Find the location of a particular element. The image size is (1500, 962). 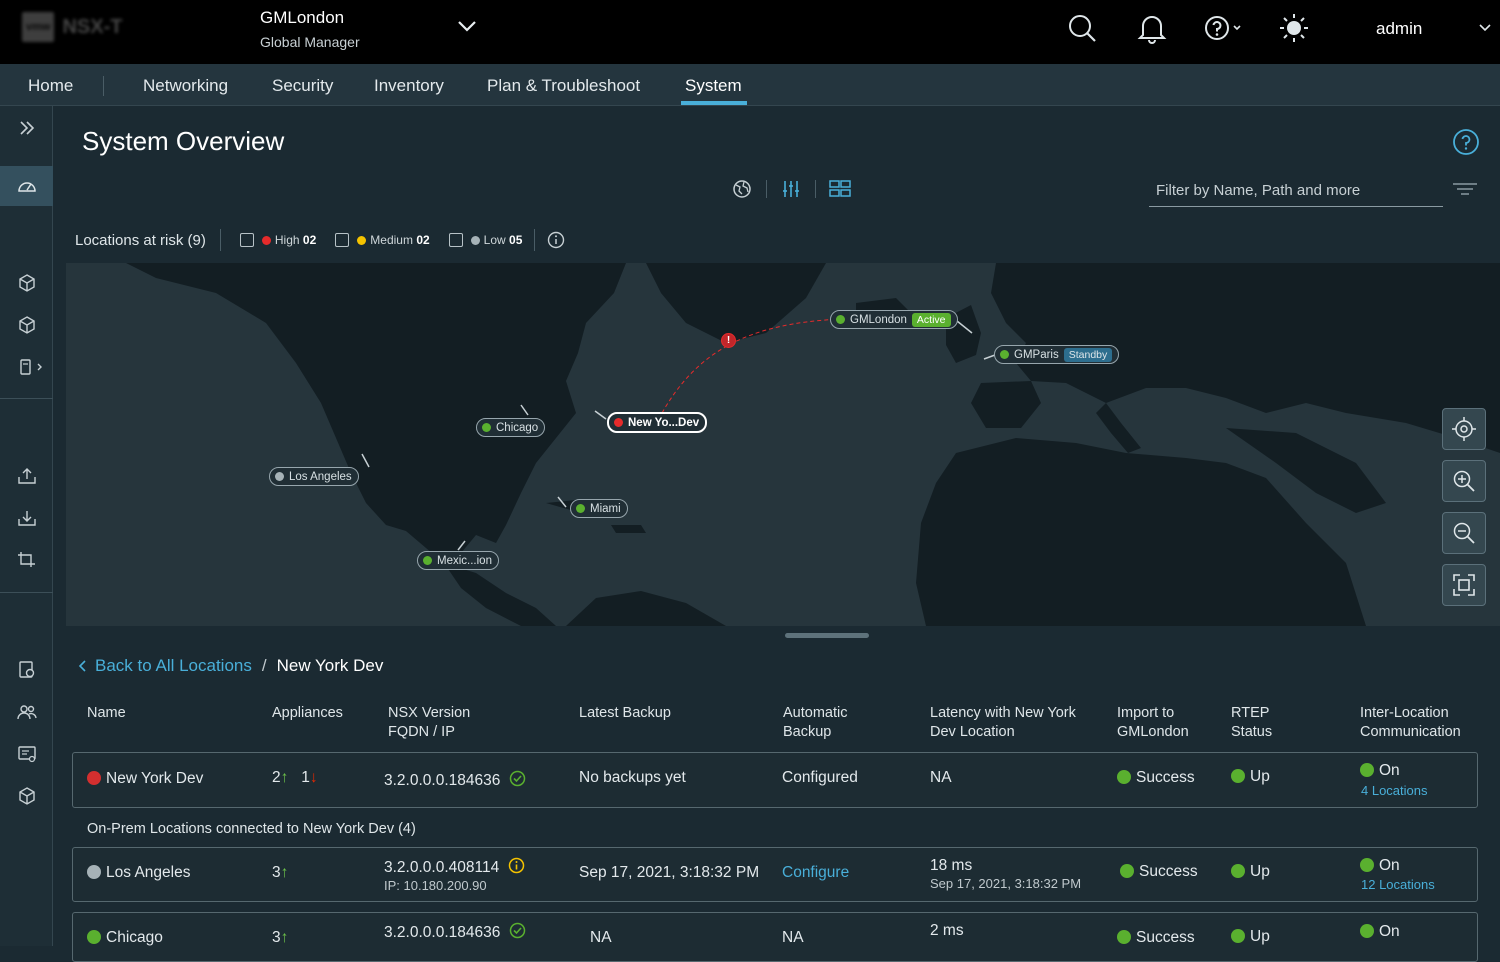

help-circle-icon is located at coordinates (1466, 142).